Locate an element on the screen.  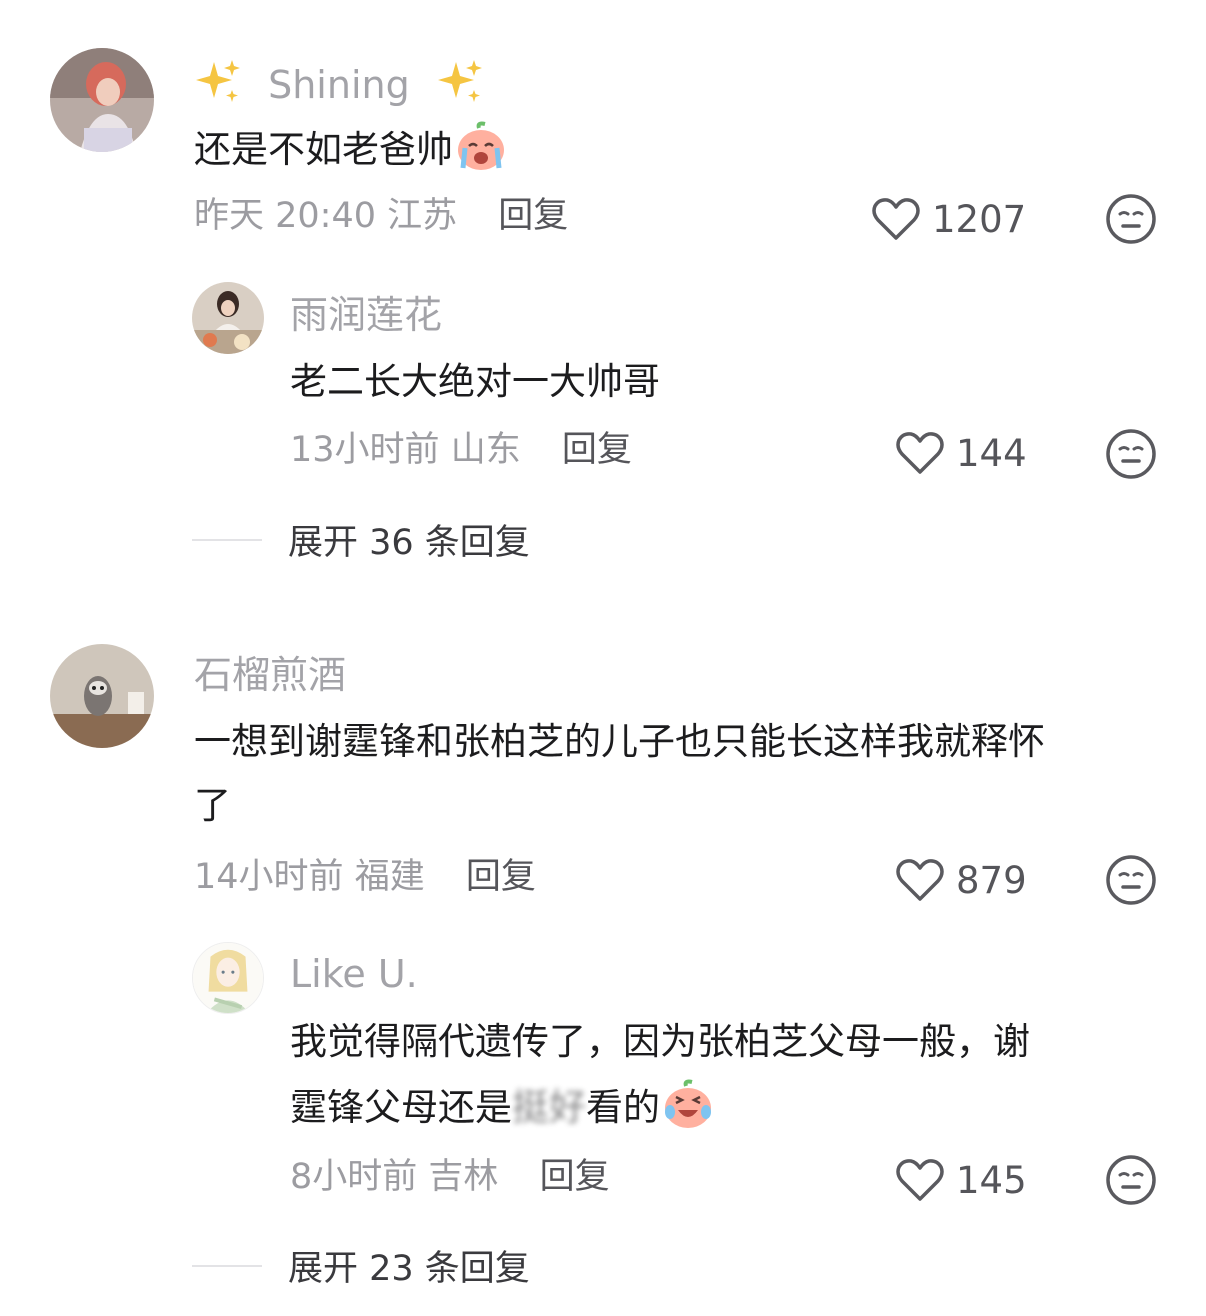
reply-avatar is located at coordinates (228, 978).